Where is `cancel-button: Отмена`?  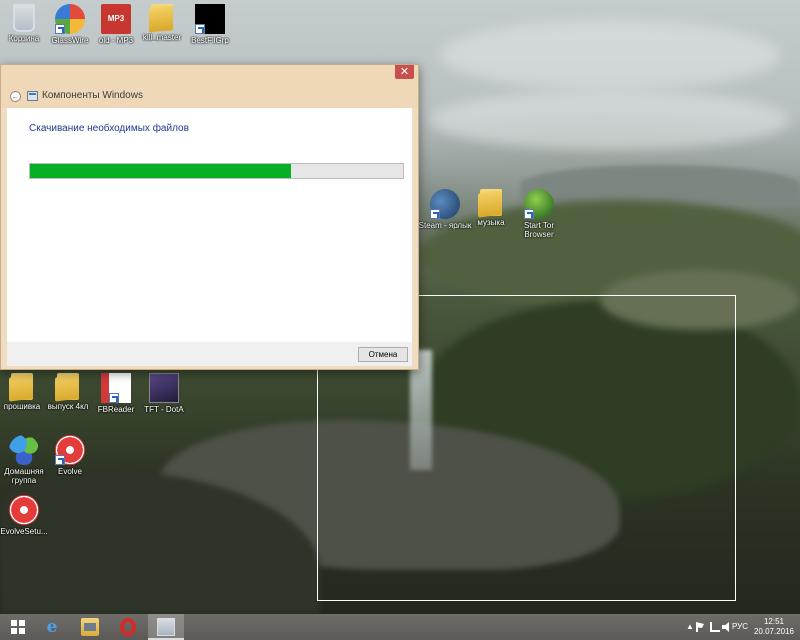 cancel-button: Отмена is located at coordinates (383, 354).